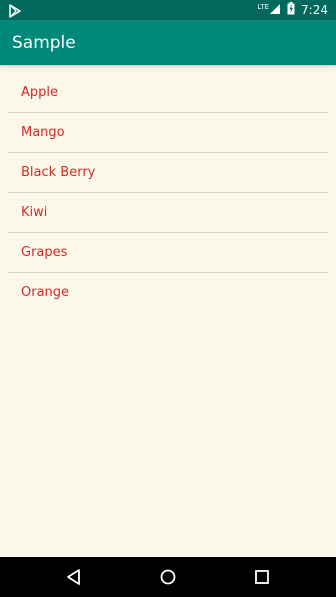  I want to click on signal-icon, so click(275, 10).